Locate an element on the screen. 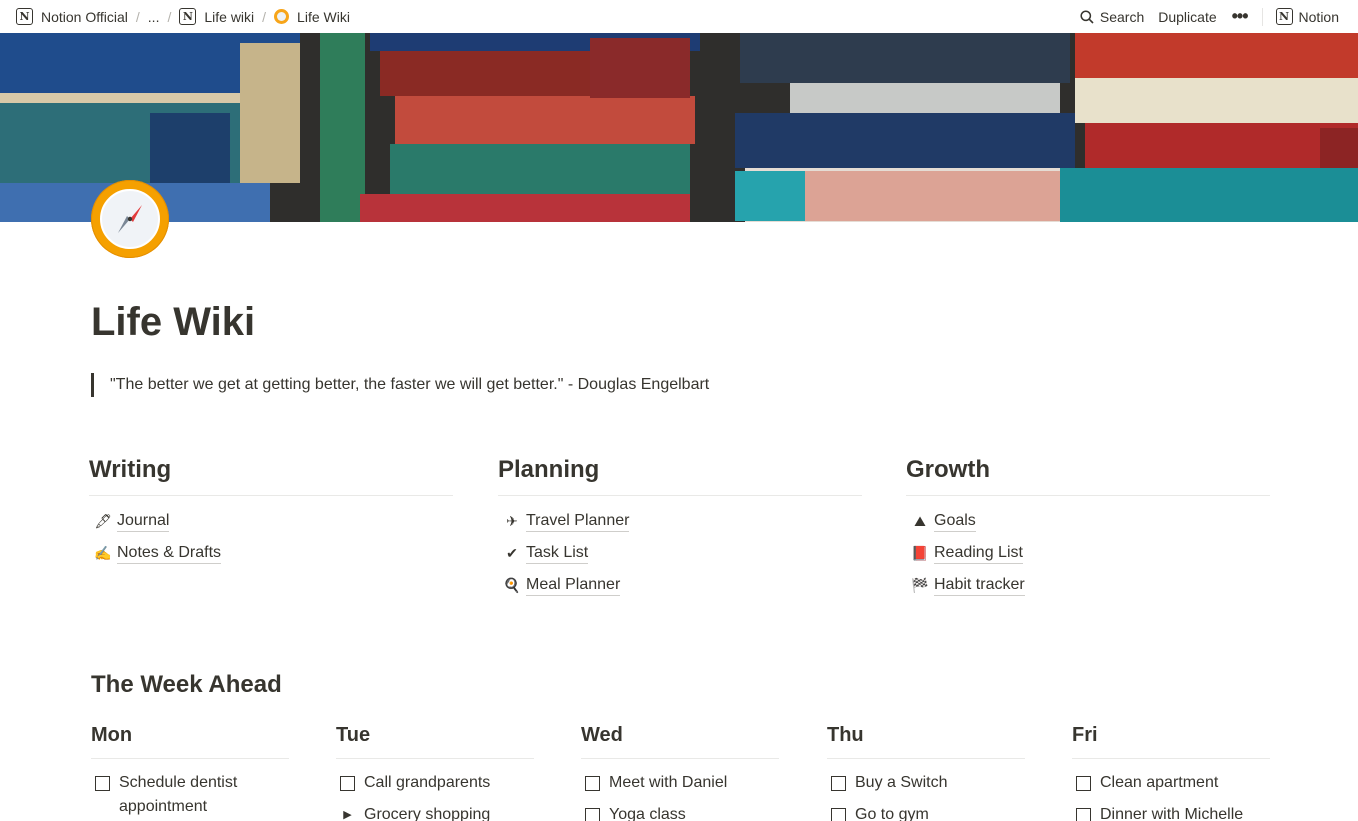 The width and height of the screenshot is (1358, 821). compass-face is located at coordinates (130, 219).